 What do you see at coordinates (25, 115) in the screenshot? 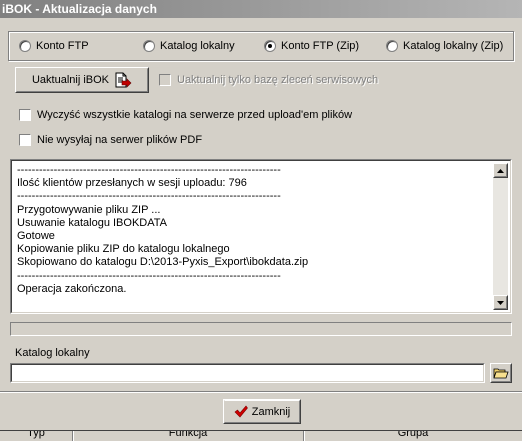
I see `clear-catalogs-checkbox` at bounding box center [25, 115].